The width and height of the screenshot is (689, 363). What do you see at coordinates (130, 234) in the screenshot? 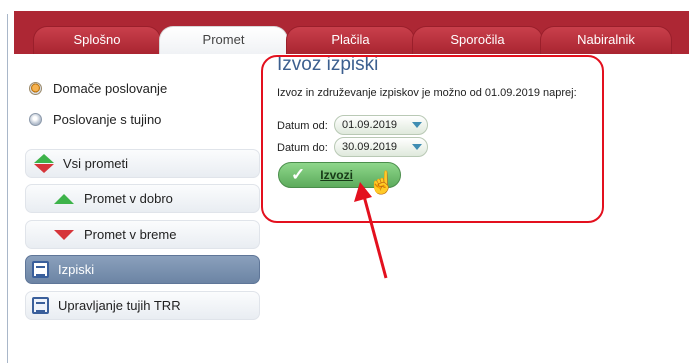
I see `sidebar-item-label: Promet v breme` at bounding box center [130, 234].